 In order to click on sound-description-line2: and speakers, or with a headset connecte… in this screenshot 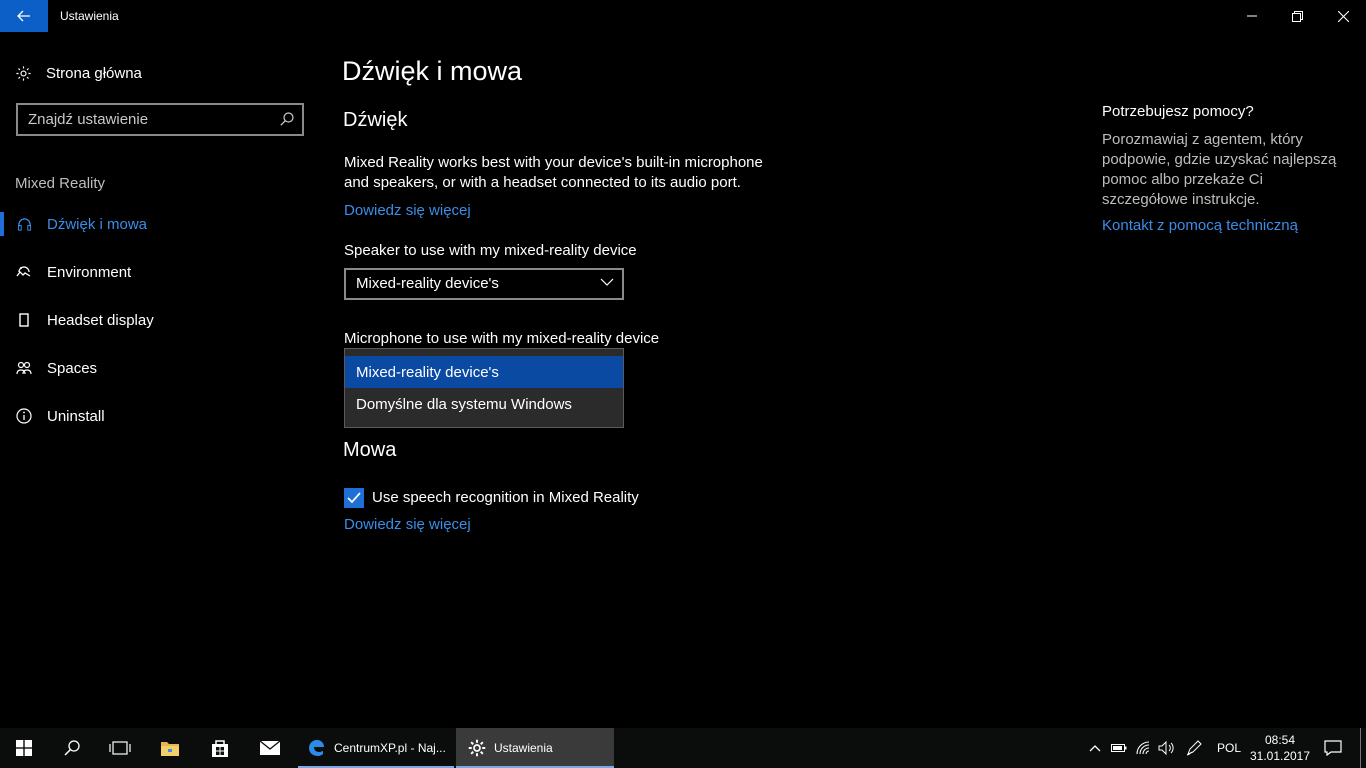, I will do `click(542, 182)`.